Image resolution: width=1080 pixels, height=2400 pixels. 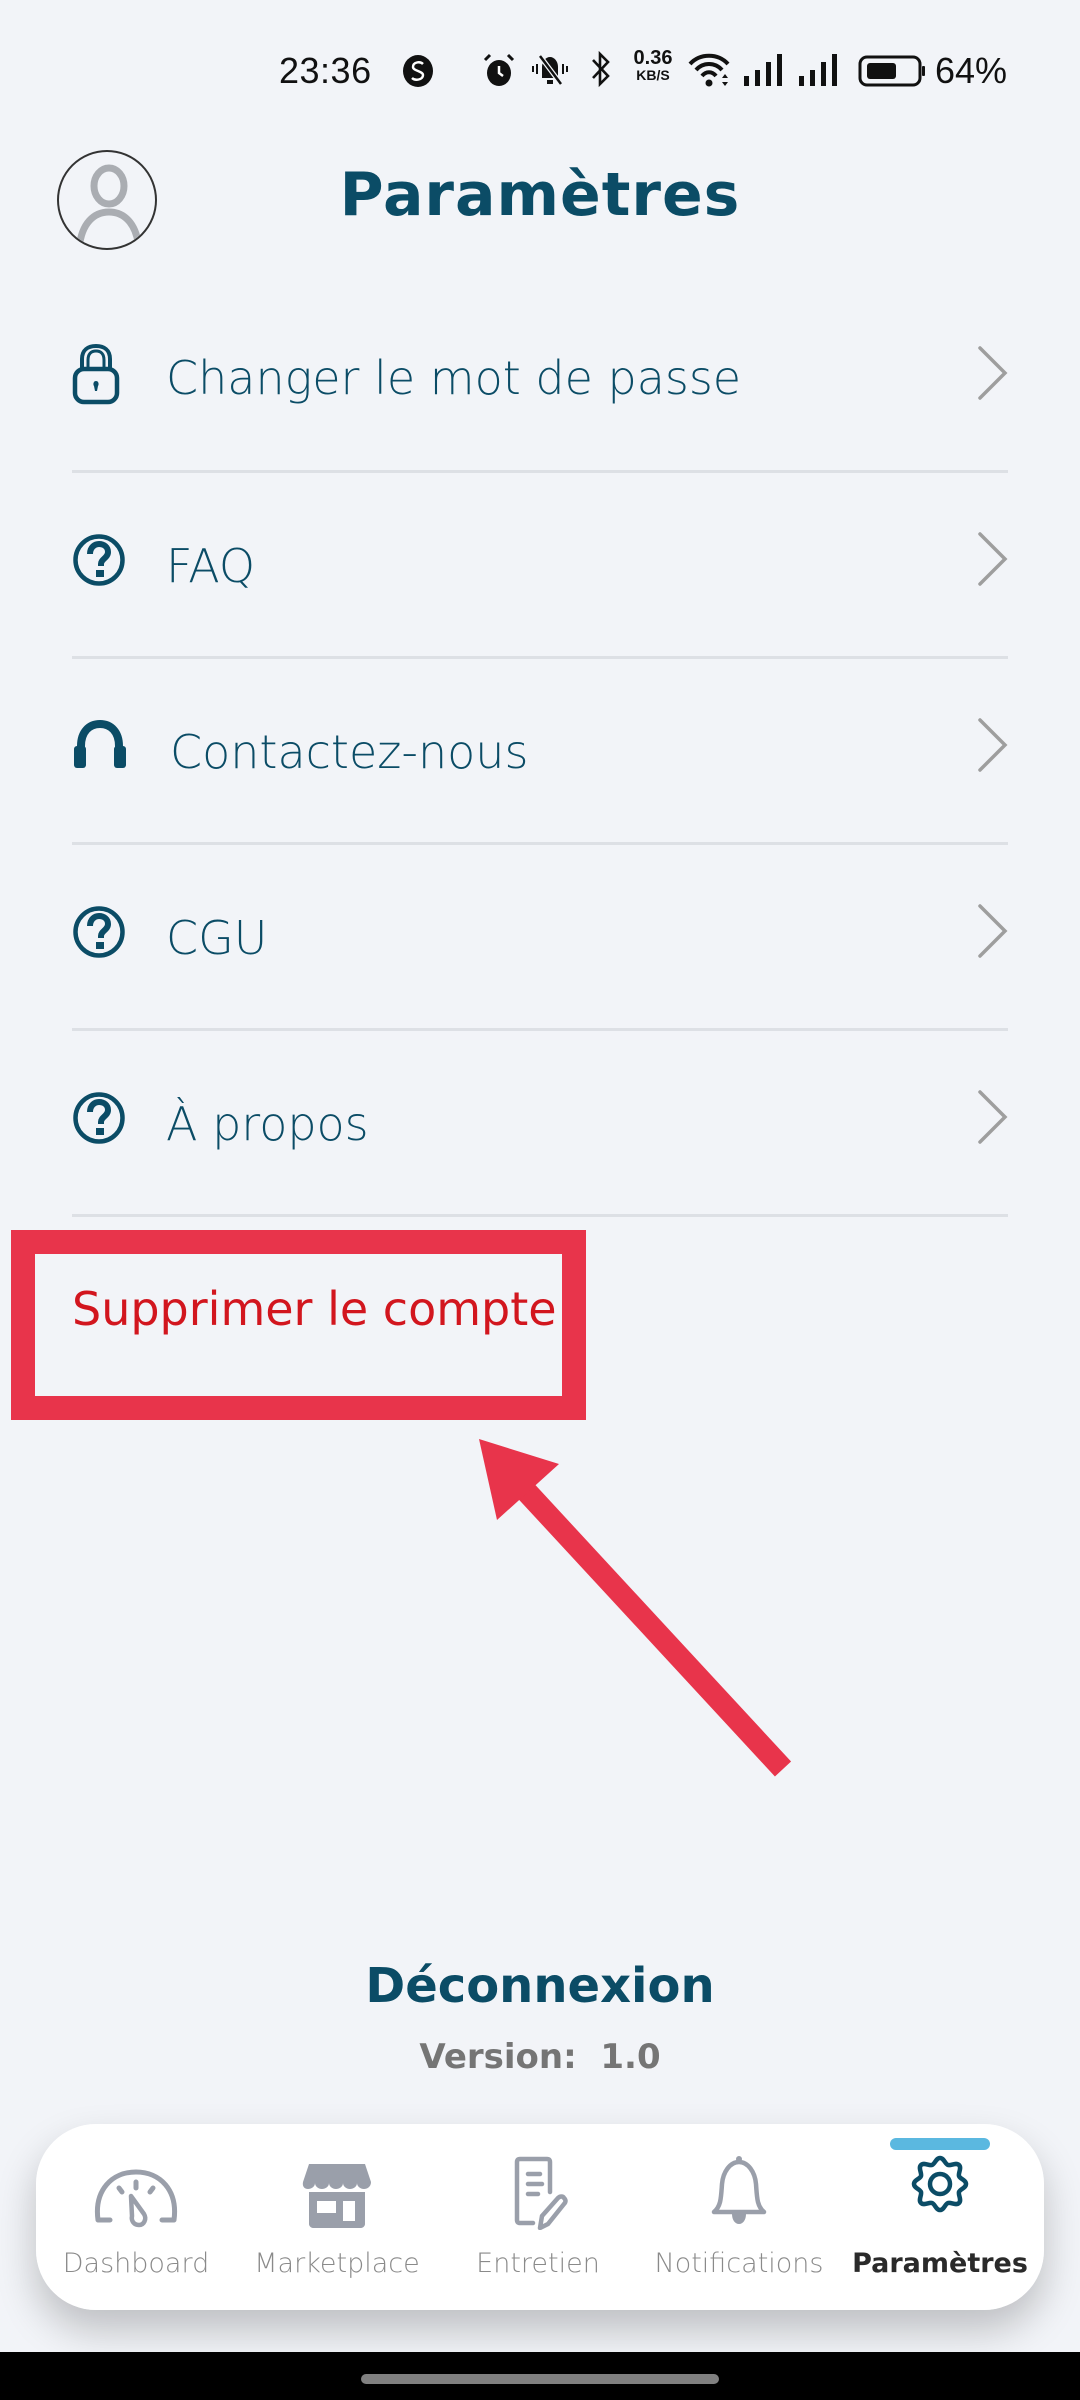 I want to click on status-time: 23:36, so click(x=325, y=70).